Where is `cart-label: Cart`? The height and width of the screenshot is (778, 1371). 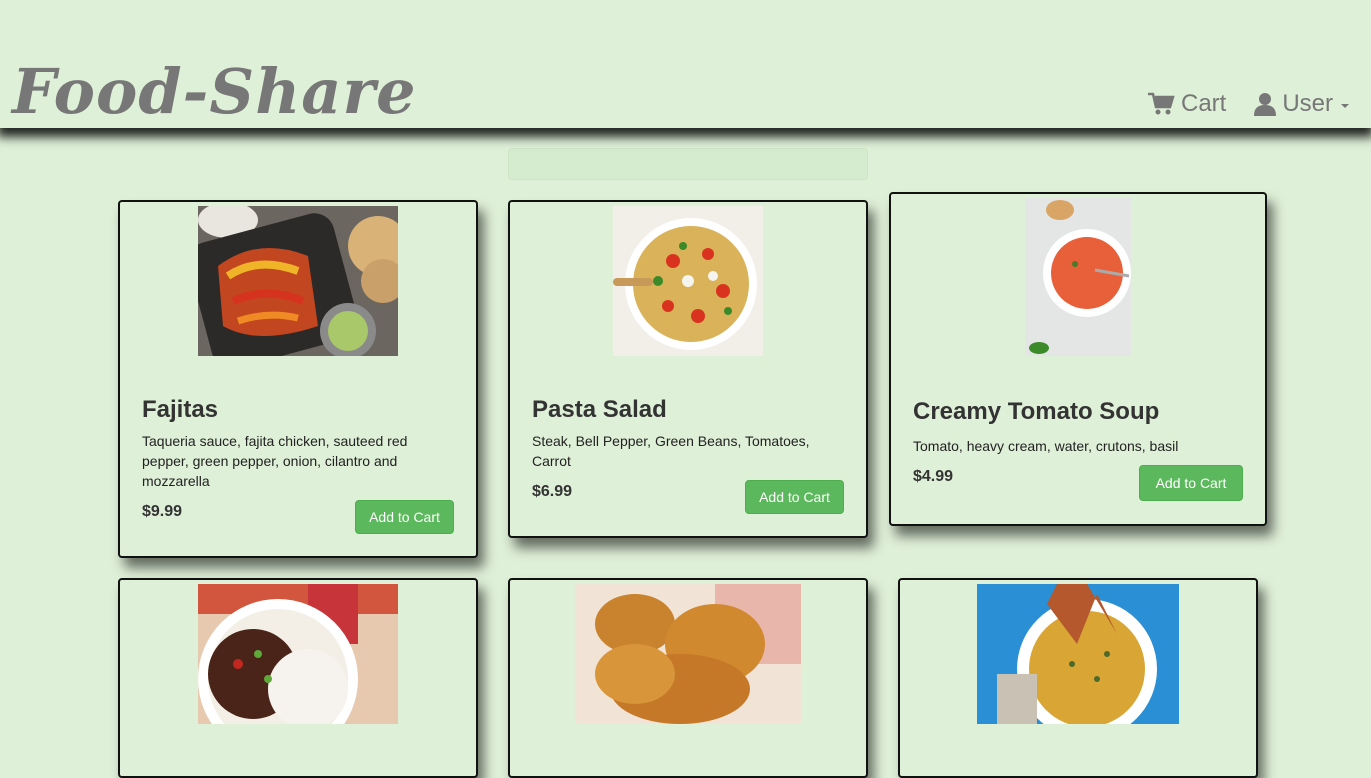
cart-label: Cart is located at coordinates (1203, 103).